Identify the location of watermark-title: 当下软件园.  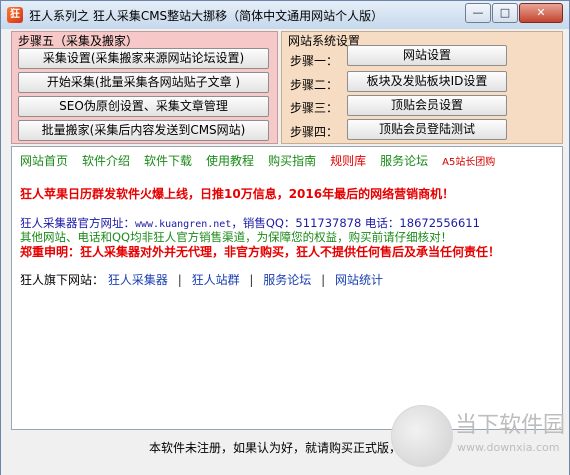
(510, 425).